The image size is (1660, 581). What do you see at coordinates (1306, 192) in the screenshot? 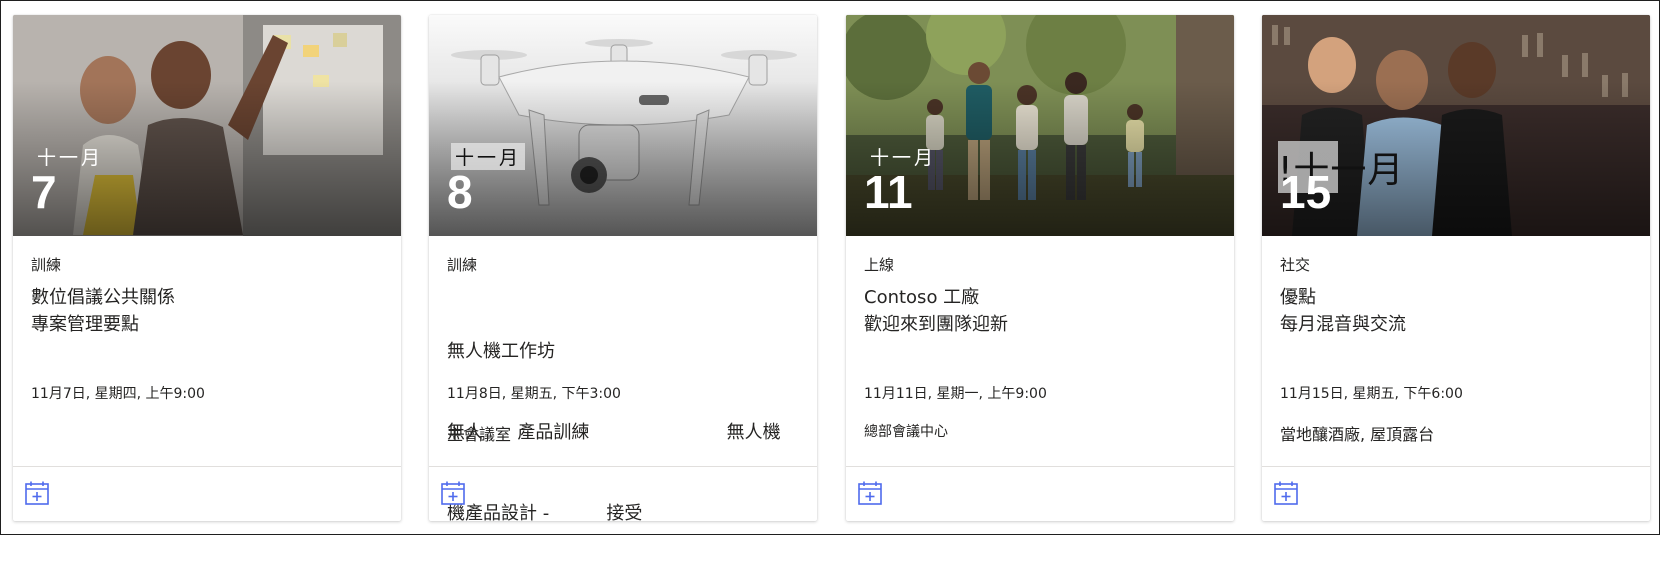
I see `event-day: 15` at bounding box center [1306, 192].